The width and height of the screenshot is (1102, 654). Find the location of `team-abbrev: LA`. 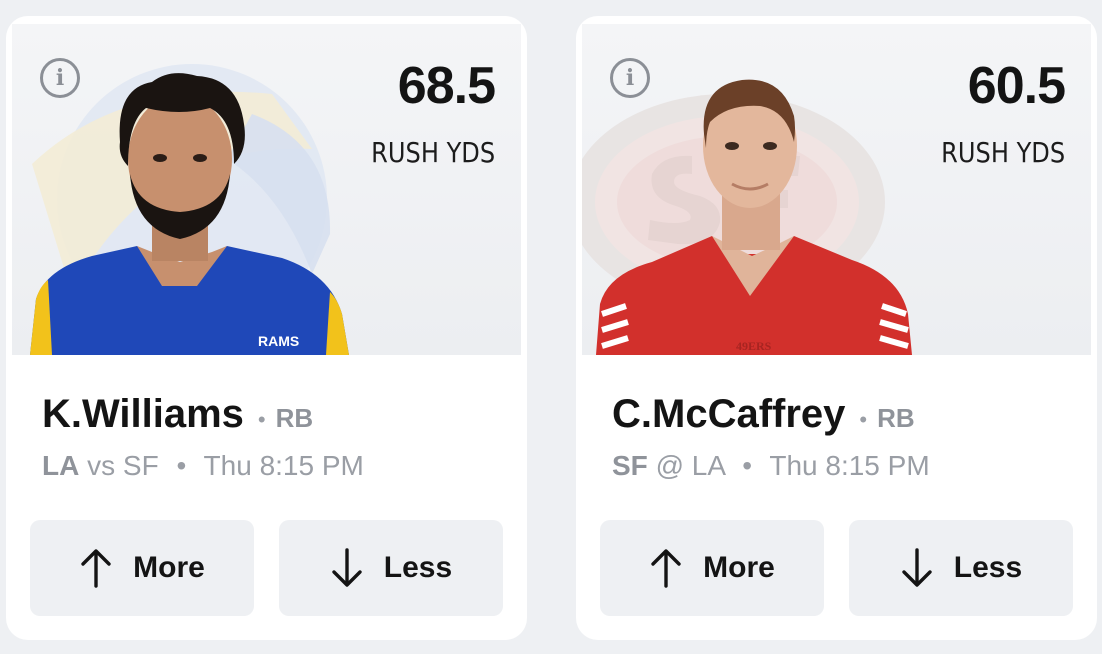

team-abbrev: LA is located at coordinates (61, 465).